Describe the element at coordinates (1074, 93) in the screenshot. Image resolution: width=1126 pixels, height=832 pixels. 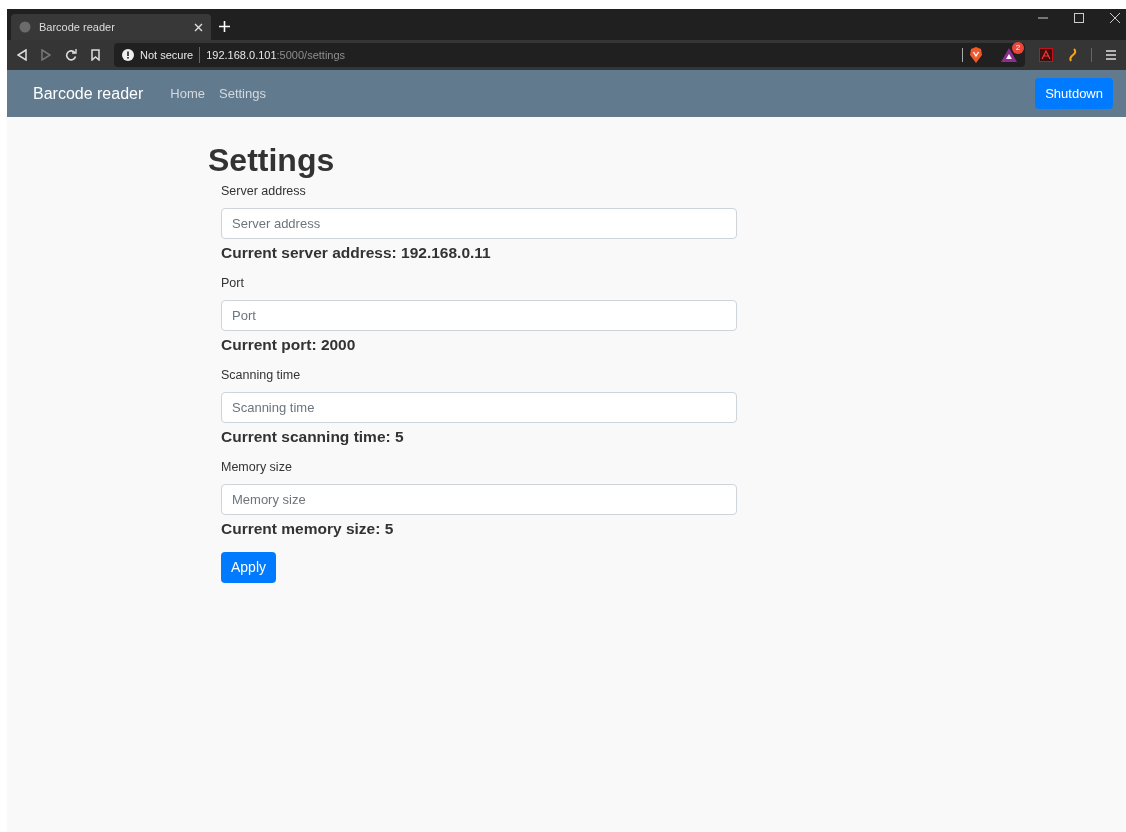
I see `shutdown-button: Shutdown` at that location.